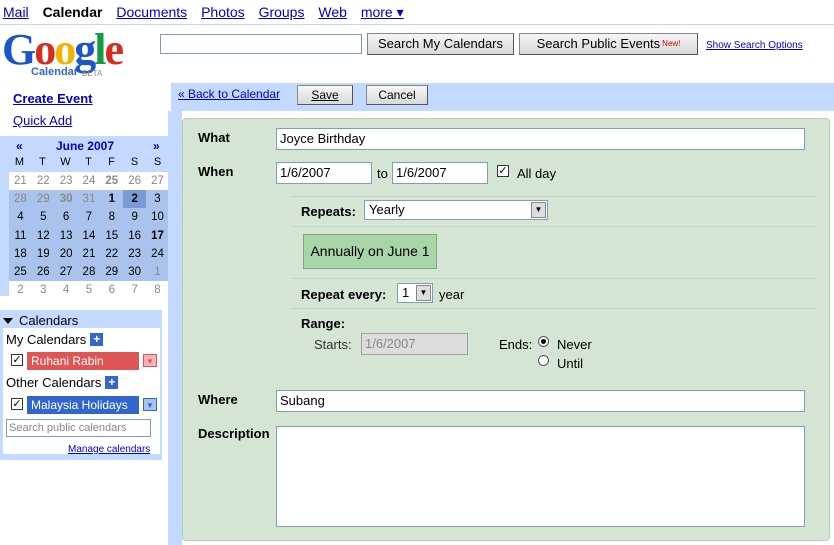  I want to click on ends-until-radio, so click(543, 360).